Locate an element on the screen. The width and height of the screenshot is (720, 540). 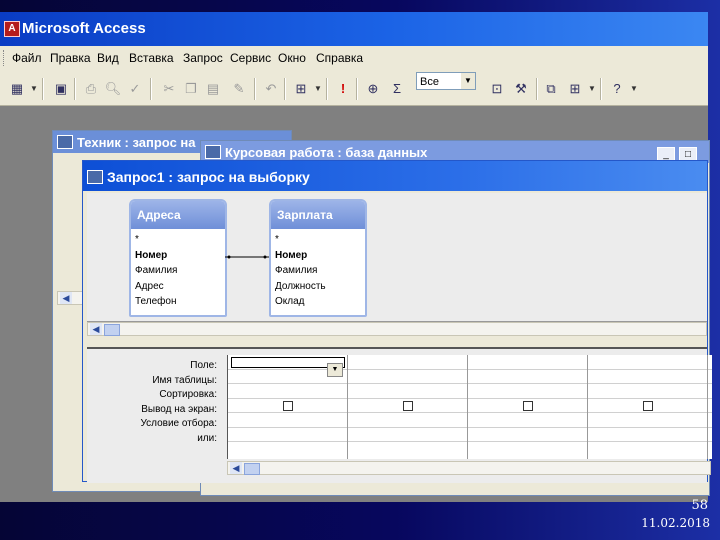
view-icon: ▦ is located at coordinates (17, 89).